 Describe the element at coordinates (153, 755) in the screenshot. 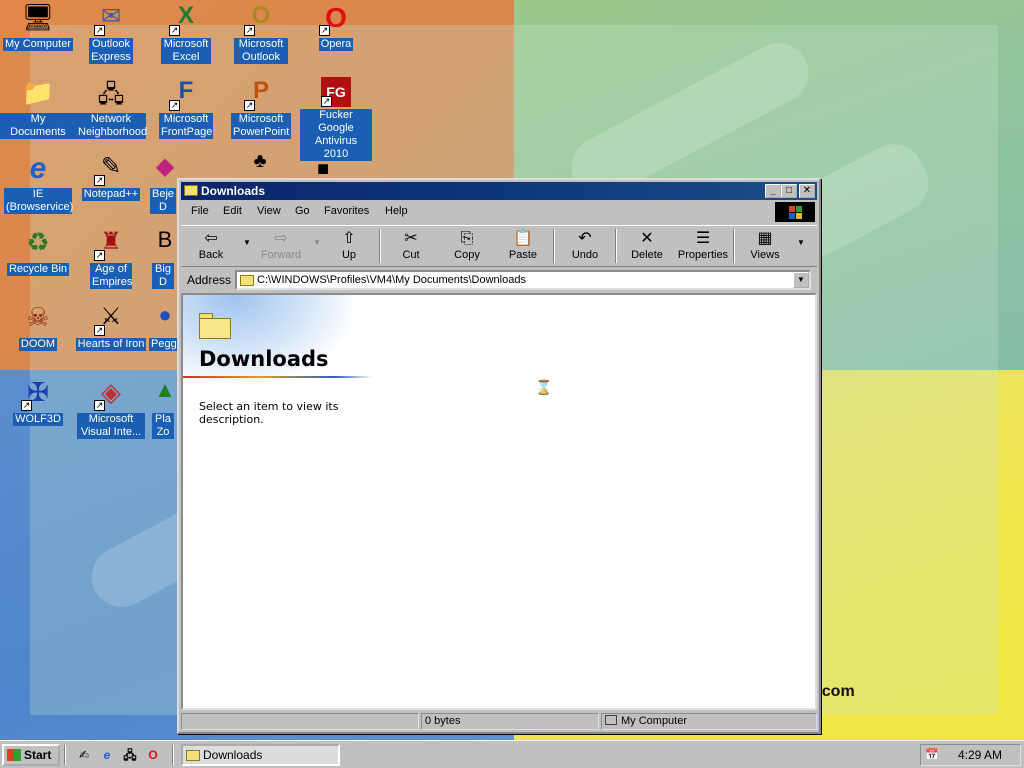

I see `opera-quicklaunch-icon: O` at that location.